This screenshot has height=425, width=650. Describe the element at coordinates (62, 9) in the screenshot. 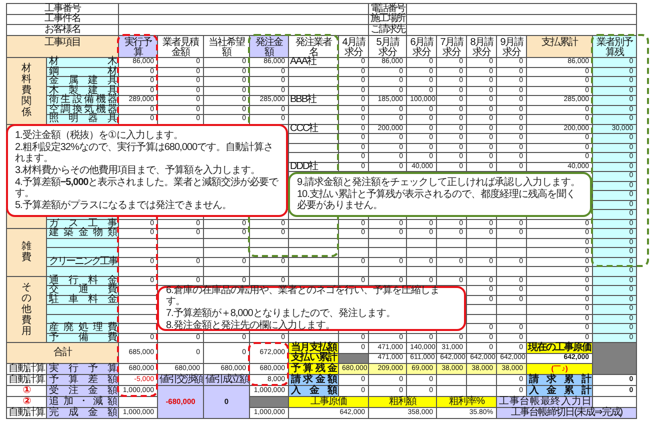

I see `field-label: 工事番号` at that location.